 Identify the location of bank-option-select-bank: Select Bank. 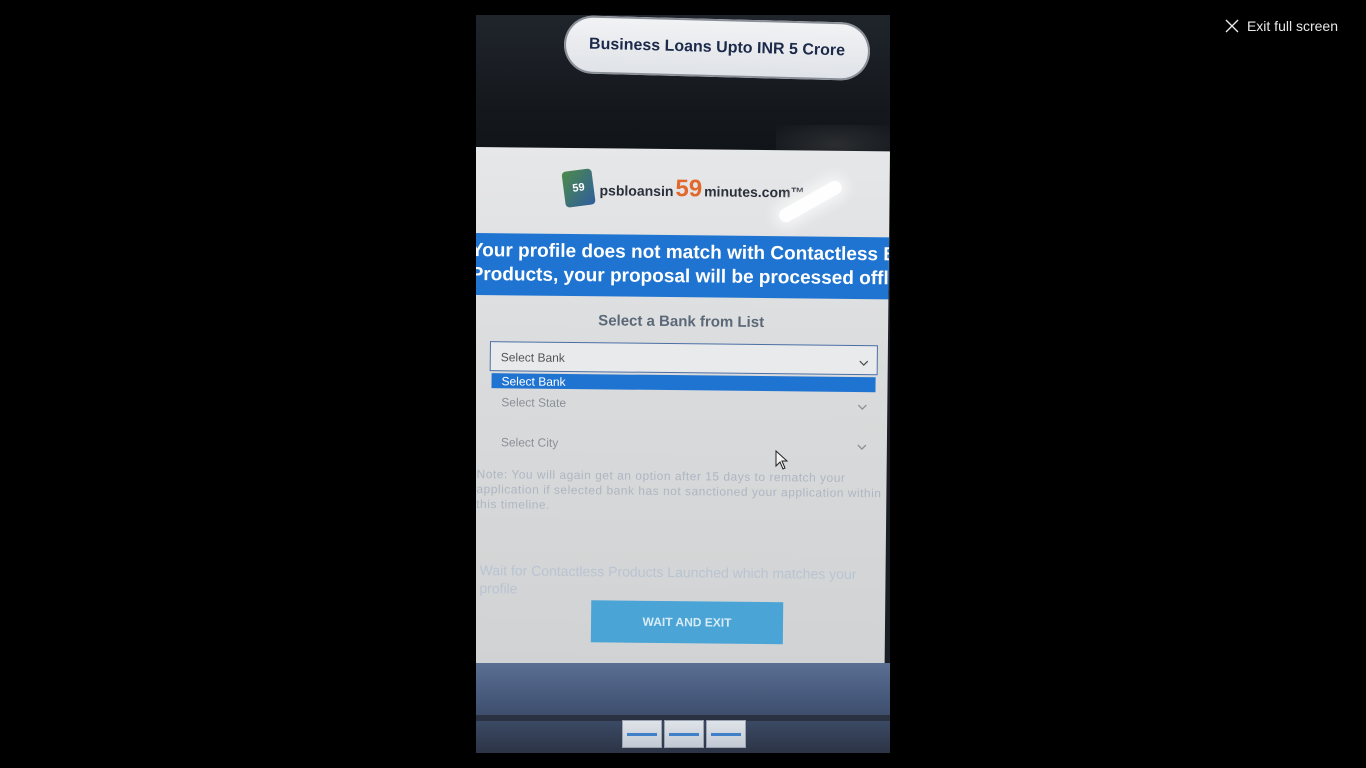
(683, 383).